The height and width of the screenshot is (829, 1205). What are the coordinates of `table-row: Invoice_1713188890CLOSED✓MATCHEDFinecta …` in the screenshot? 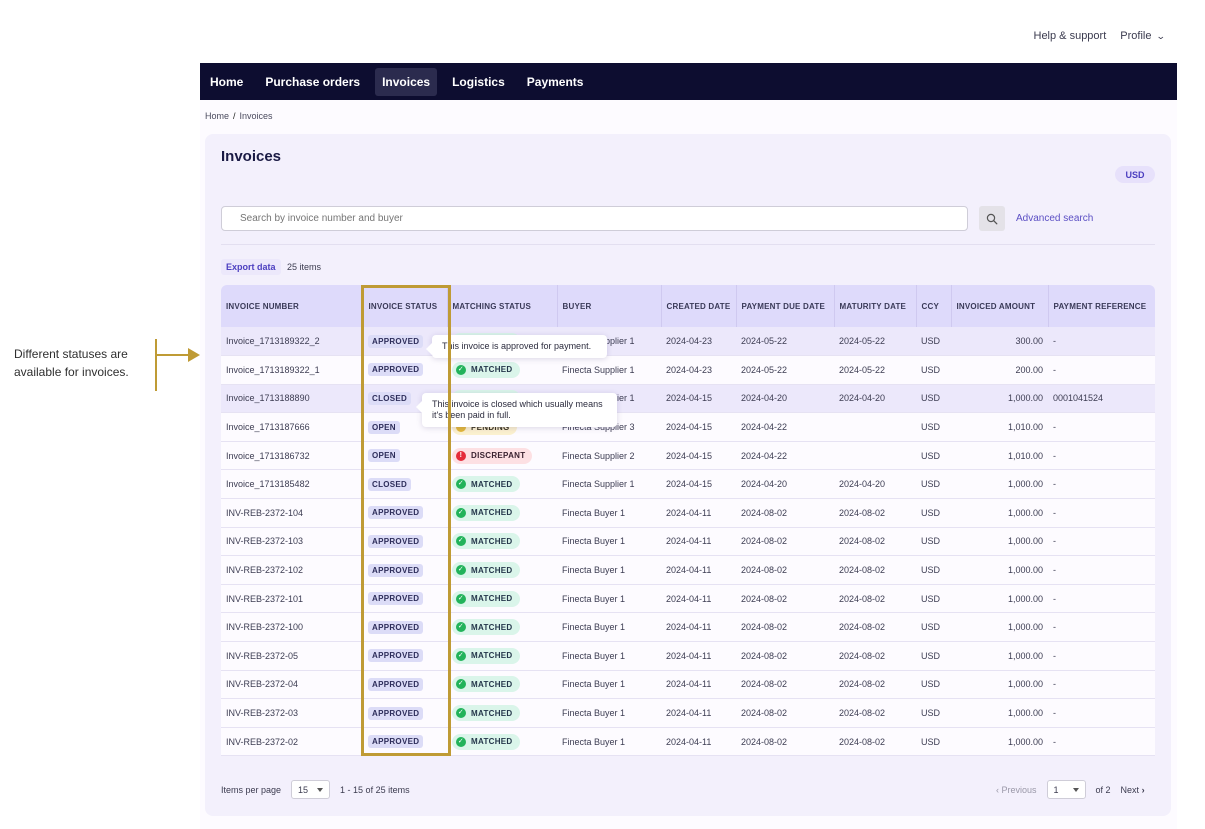 It's located at (688, 398).